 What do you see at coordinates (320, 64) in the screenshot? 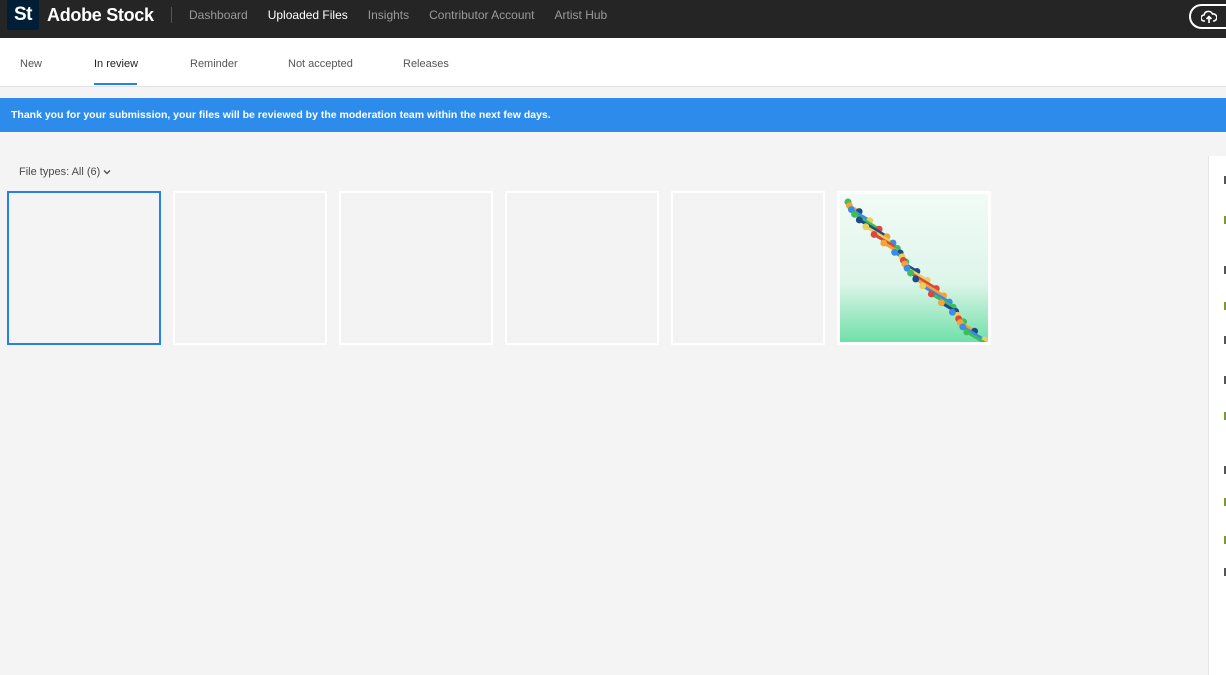
I see `tab-not-accepted: Not accepted` at bounding box center [320, 64].